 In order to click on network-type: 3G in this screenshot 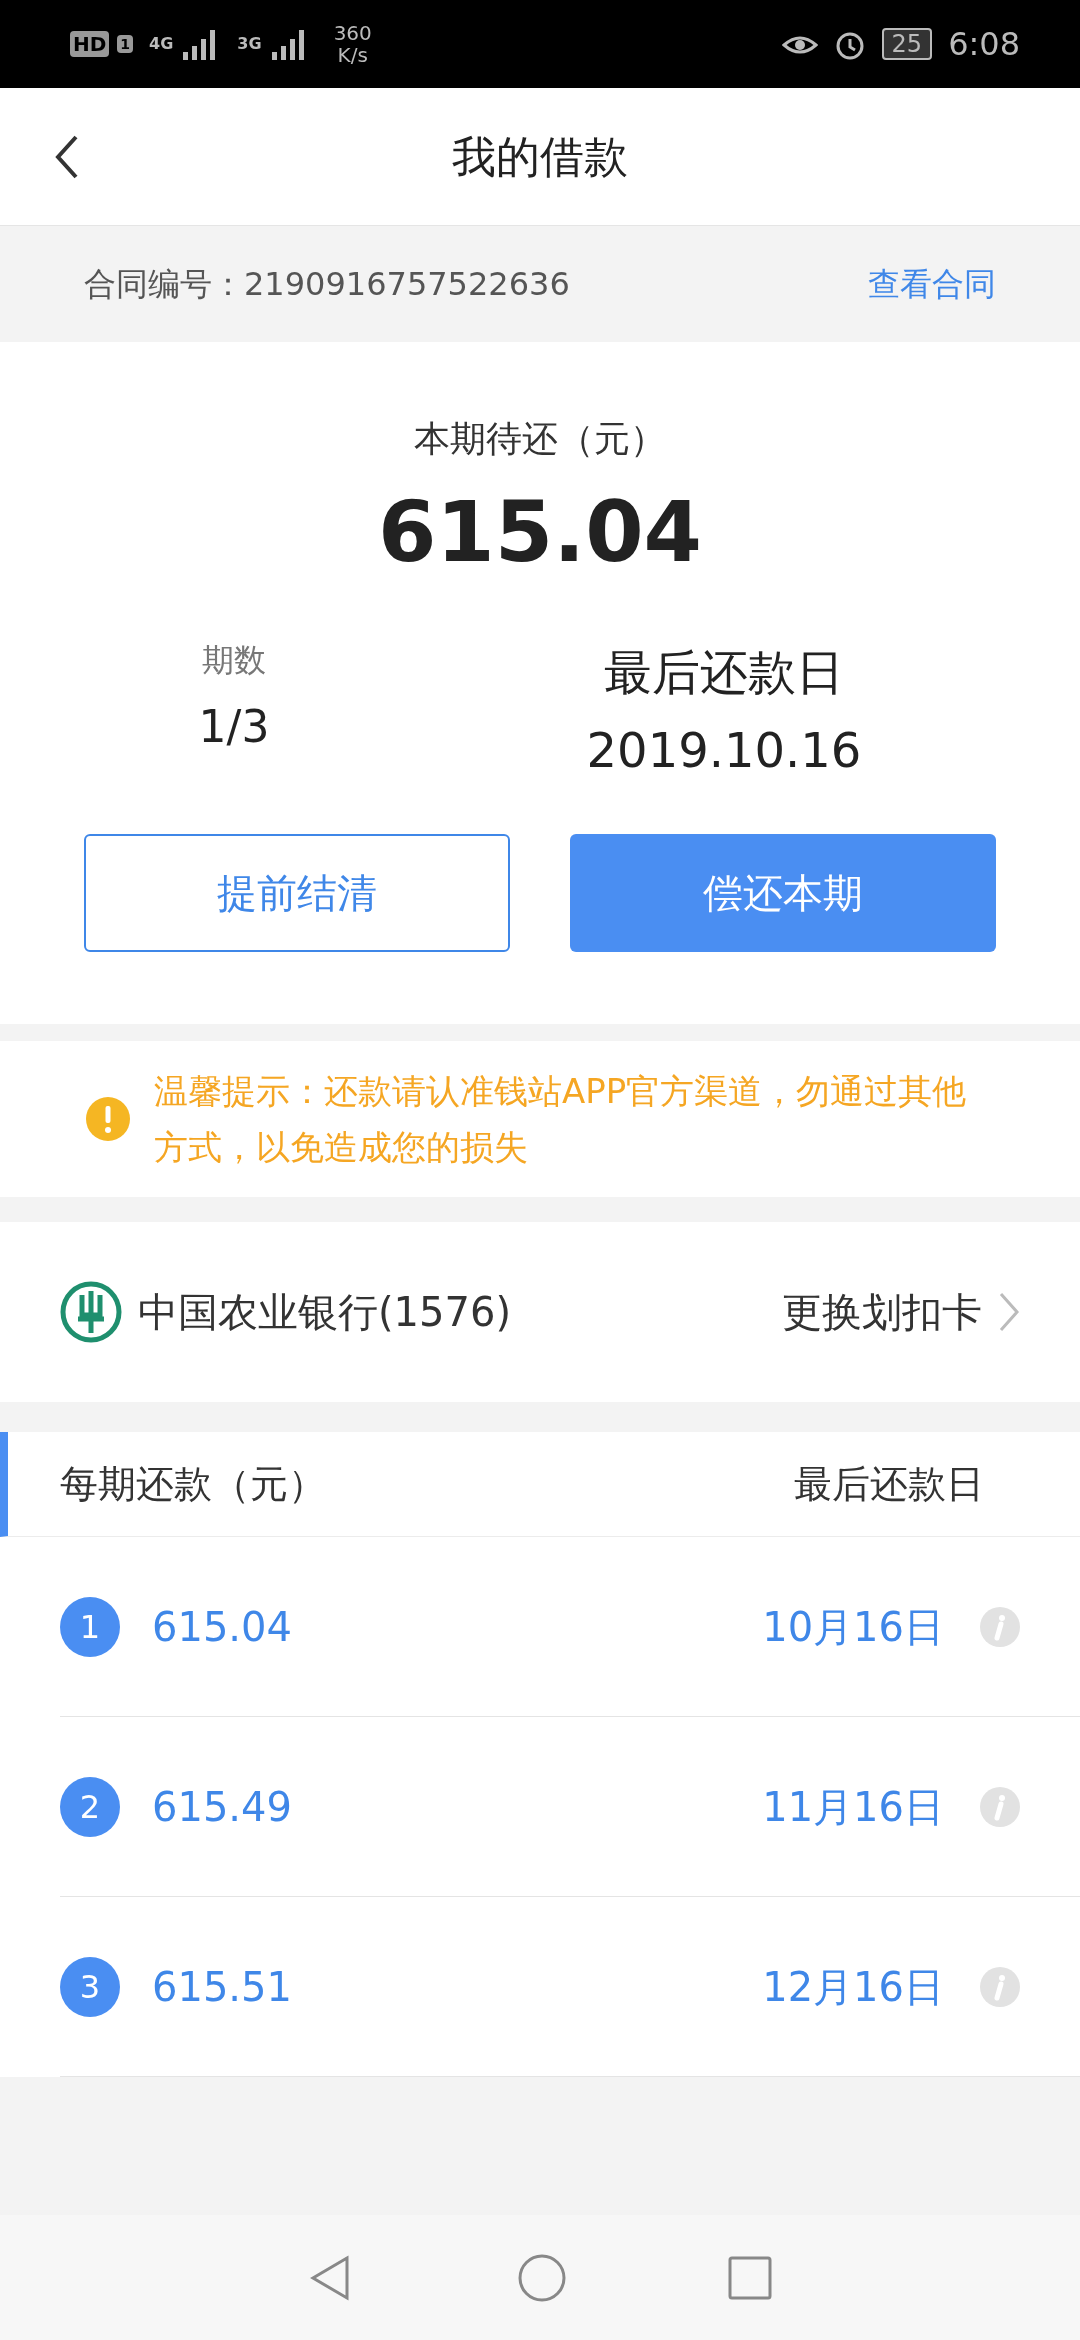, I will do `click(249, 44)`.